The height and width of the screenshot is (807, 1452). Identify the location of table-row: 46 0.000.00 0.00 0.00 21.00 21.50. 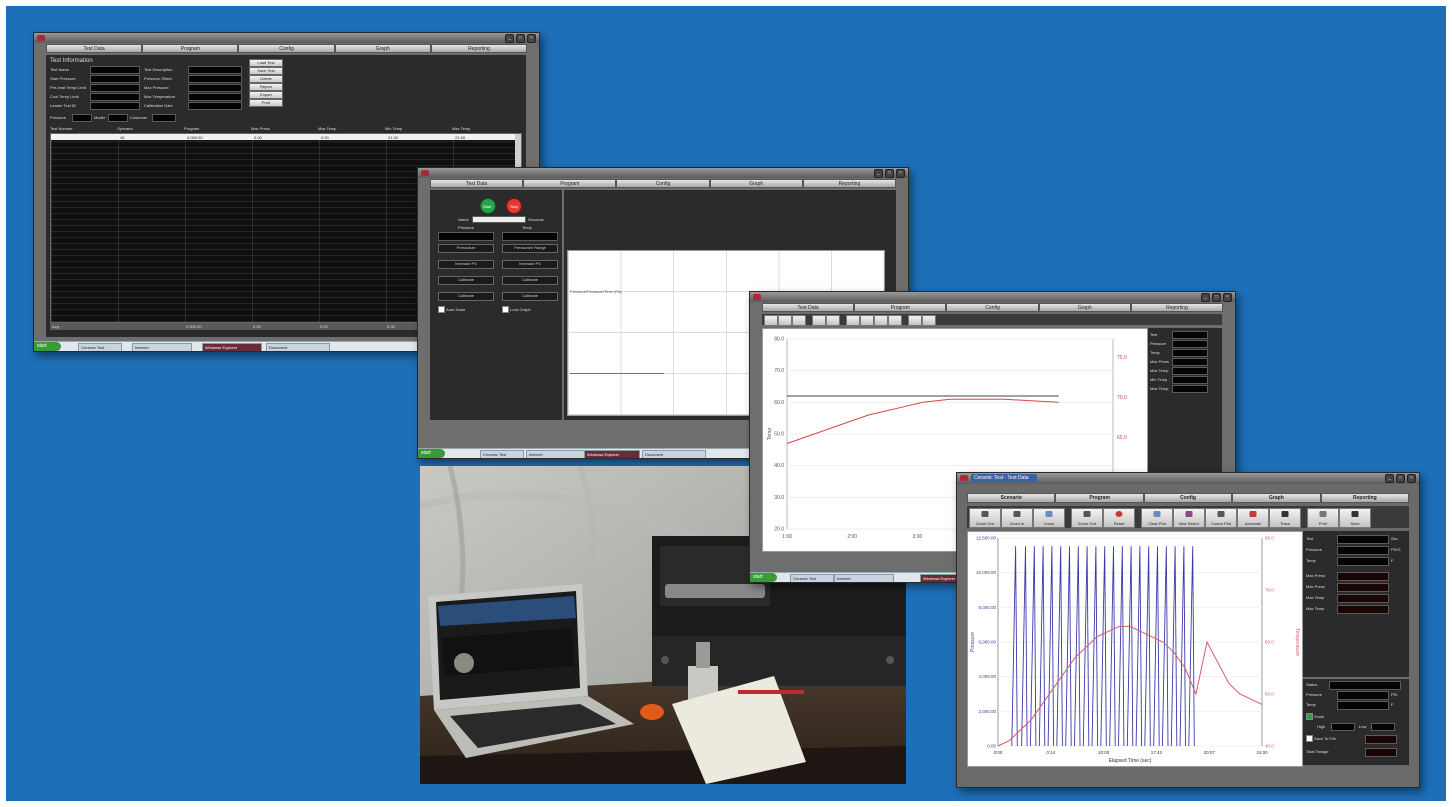
(286, 137).